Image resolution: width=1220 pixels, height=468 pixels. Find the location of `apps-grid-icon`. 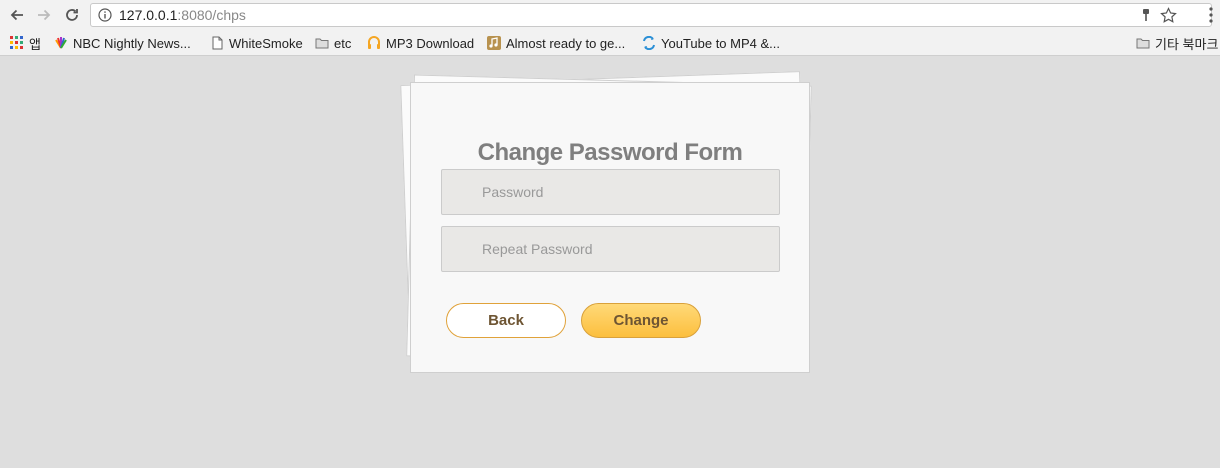

apps-grid-icon is located at coordinates (16, 42).